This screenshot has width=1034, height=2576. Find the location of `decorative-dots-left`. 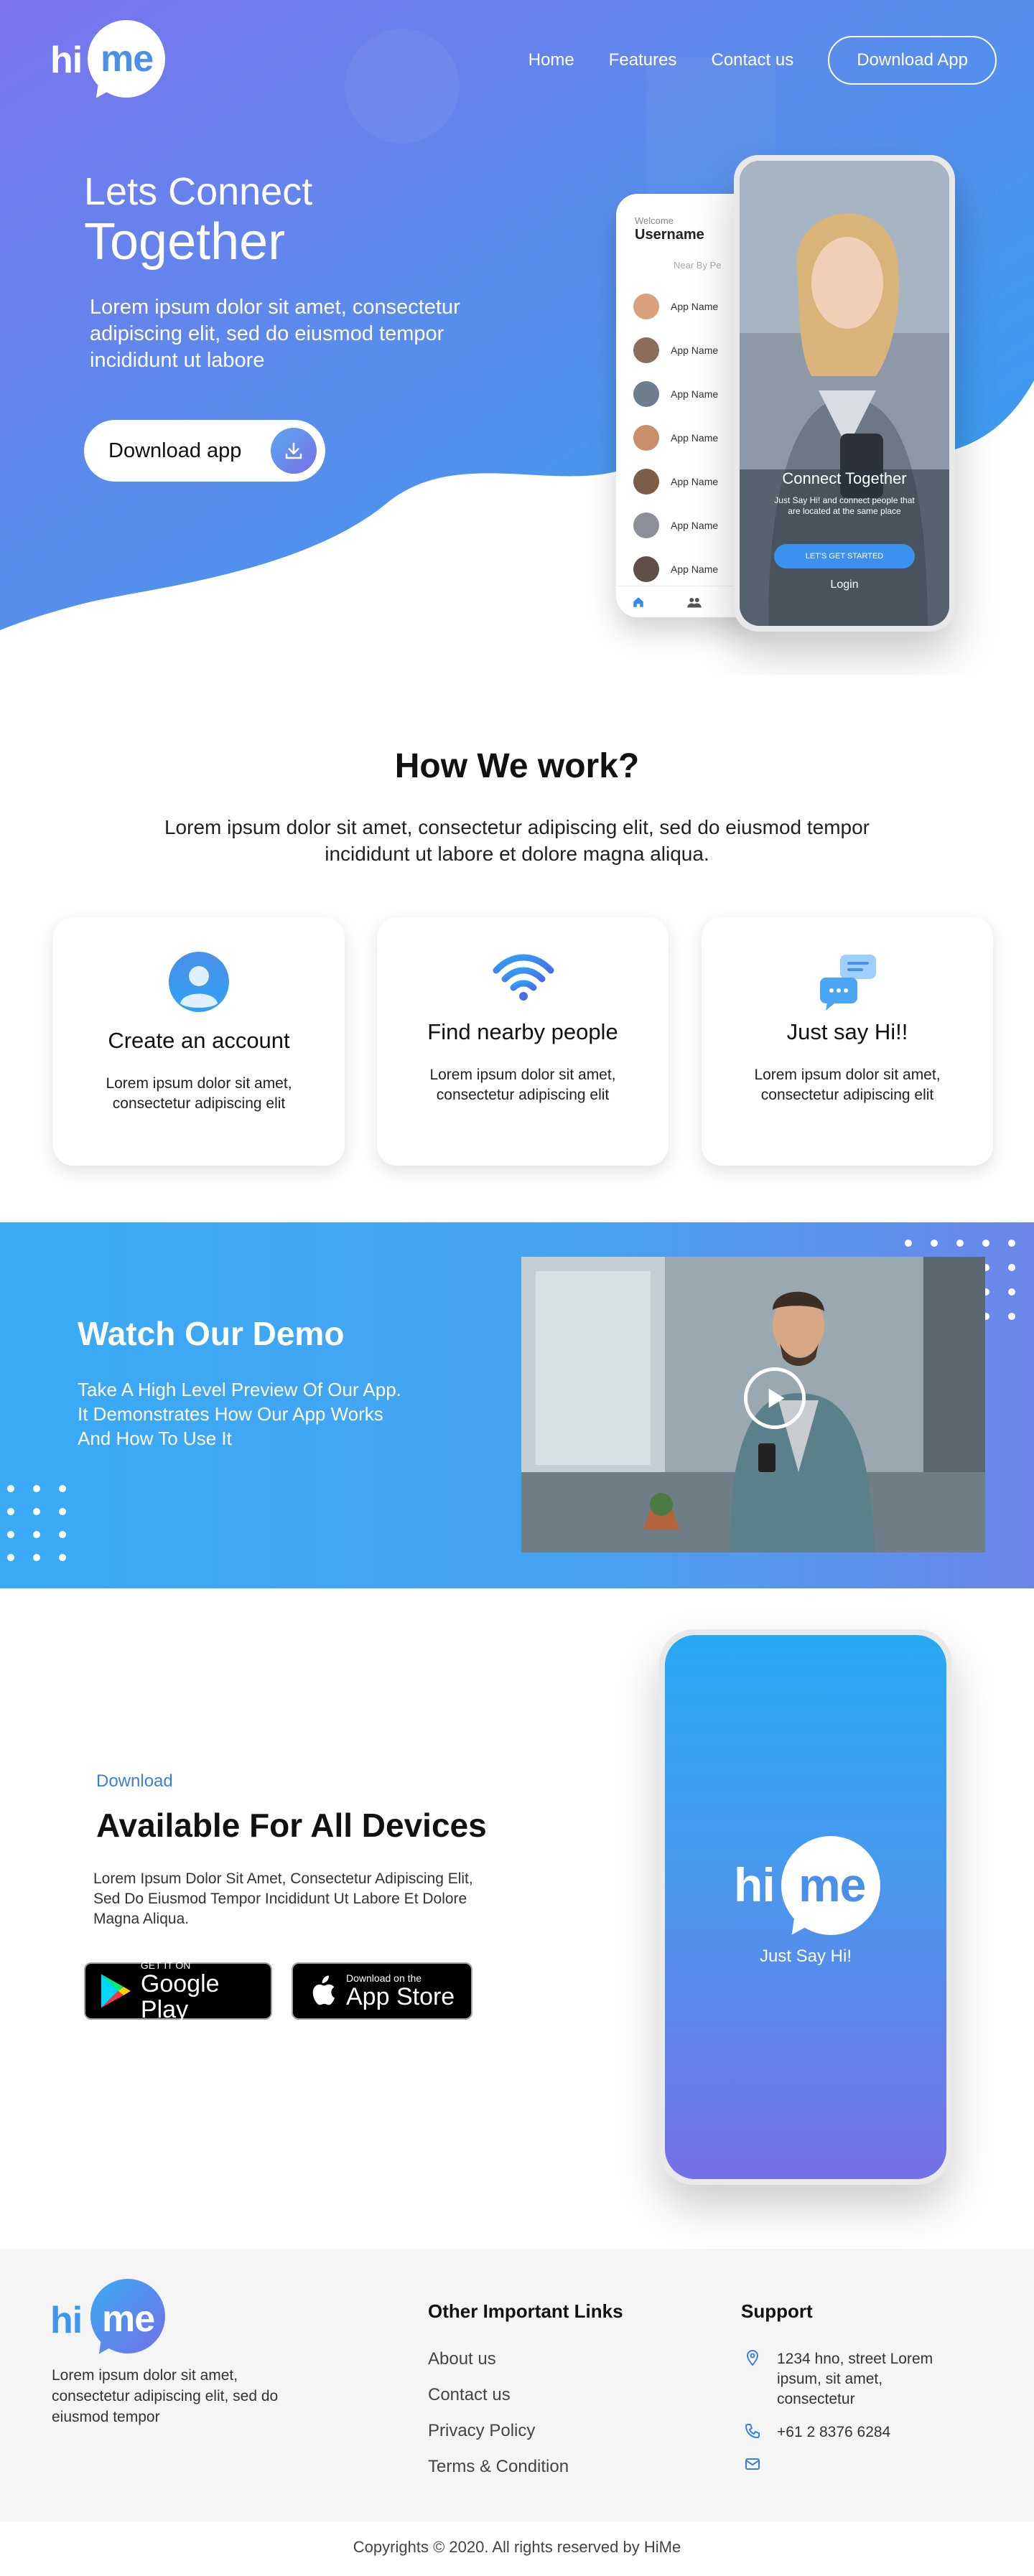

decorative-dots-left is located at coordinates (36, 1523).